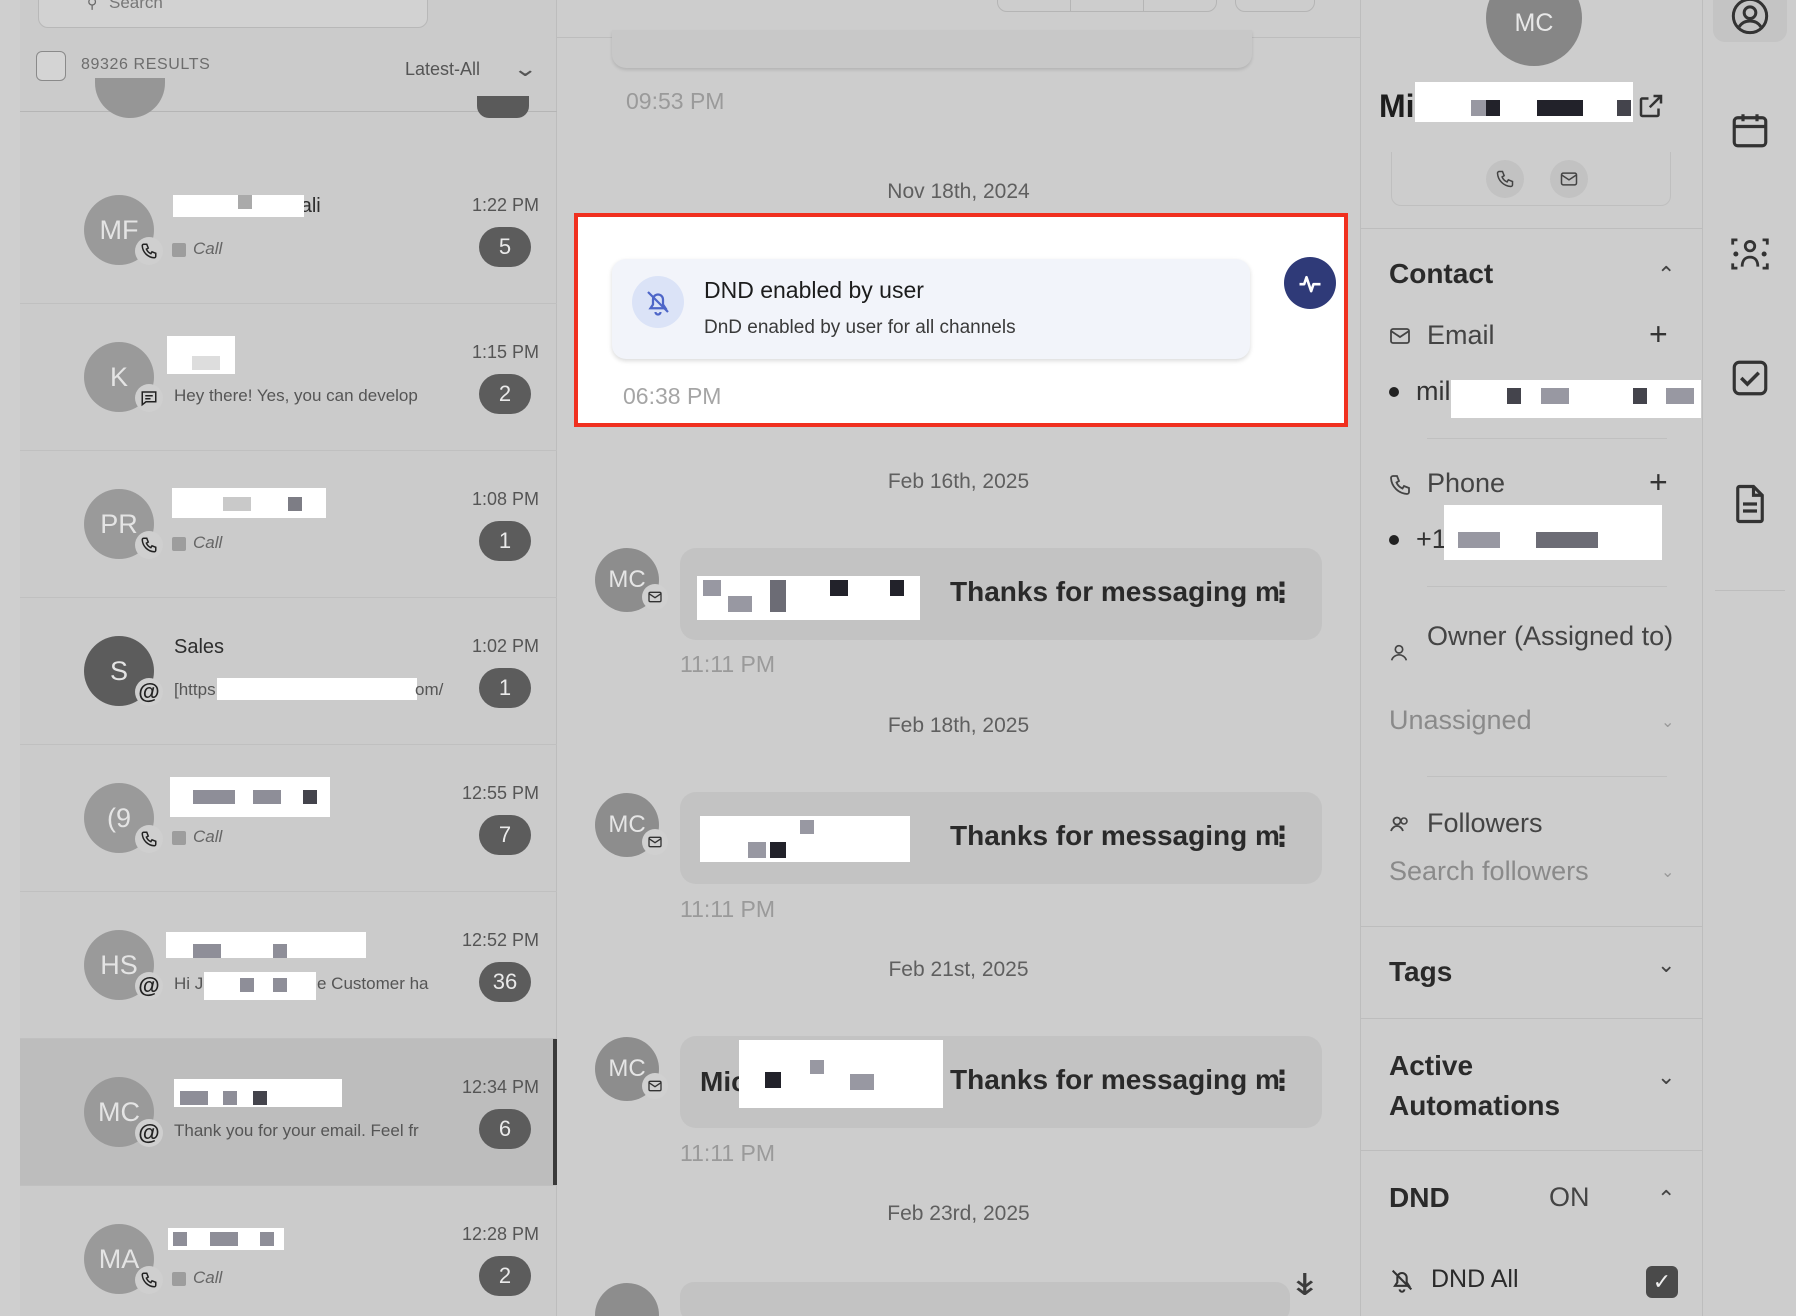 Image resolution: width=1796 pixels, height=1316 pixels. What do you see at coordinates (288, 230) in the screenshot?
I see `conversation-item: MF M.…zon Pegnali Call 1:22 PM 5` at bounding box center [288, 230].